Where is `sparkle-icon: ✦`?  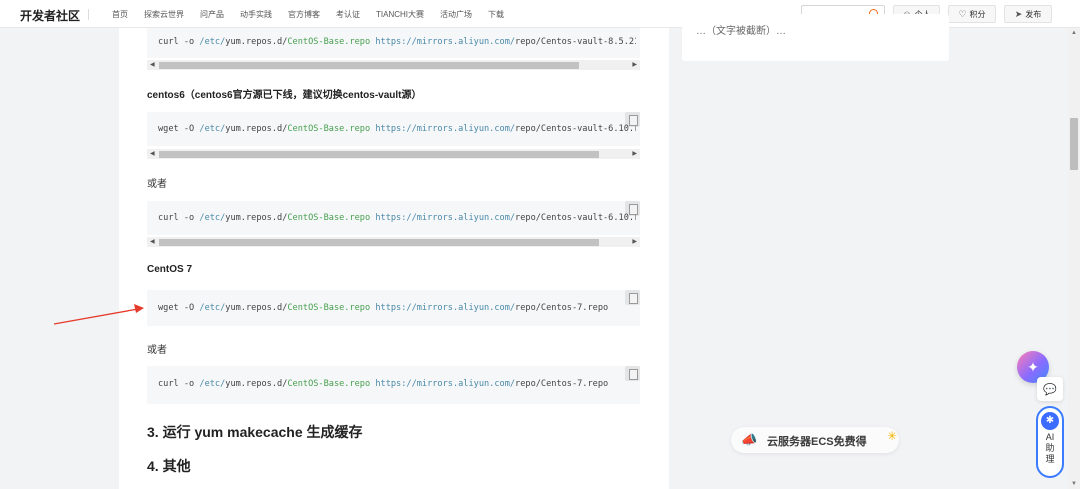 sparkle-icon: ✦ is located at coordinates (1033, 366).